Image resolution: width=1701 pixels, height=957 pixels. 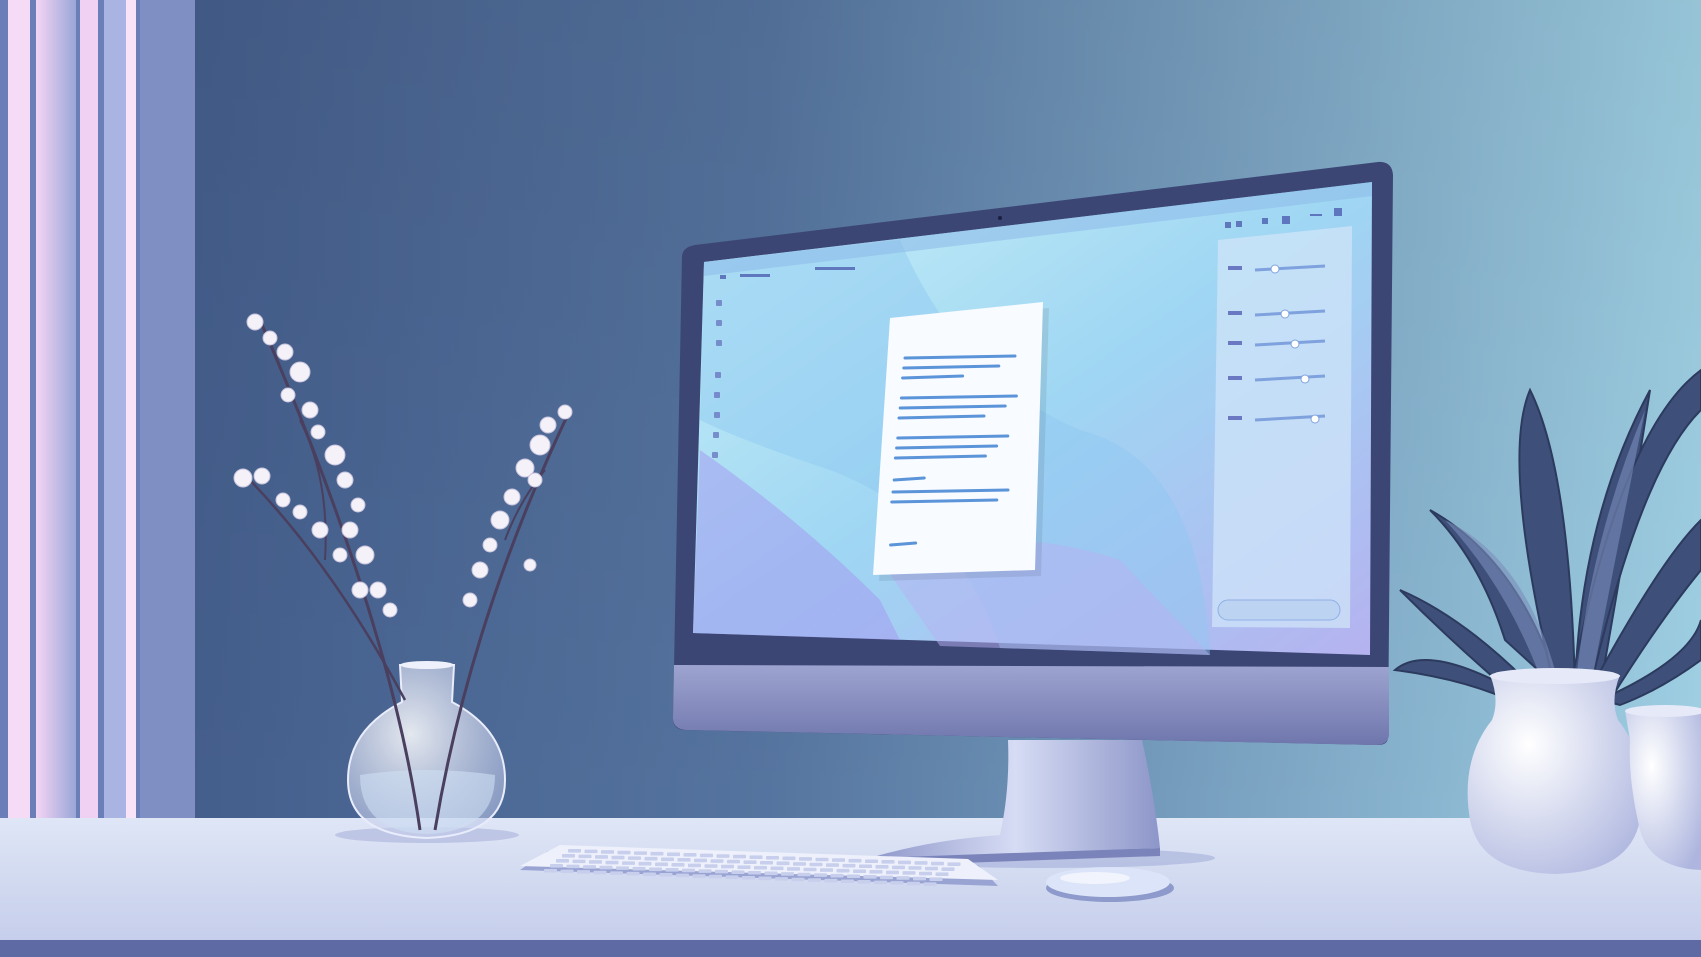 What do you see at coordinates (1282, 427) in the screenshot?
I see `screen-side-panel` at bounding box center [1282, 427].